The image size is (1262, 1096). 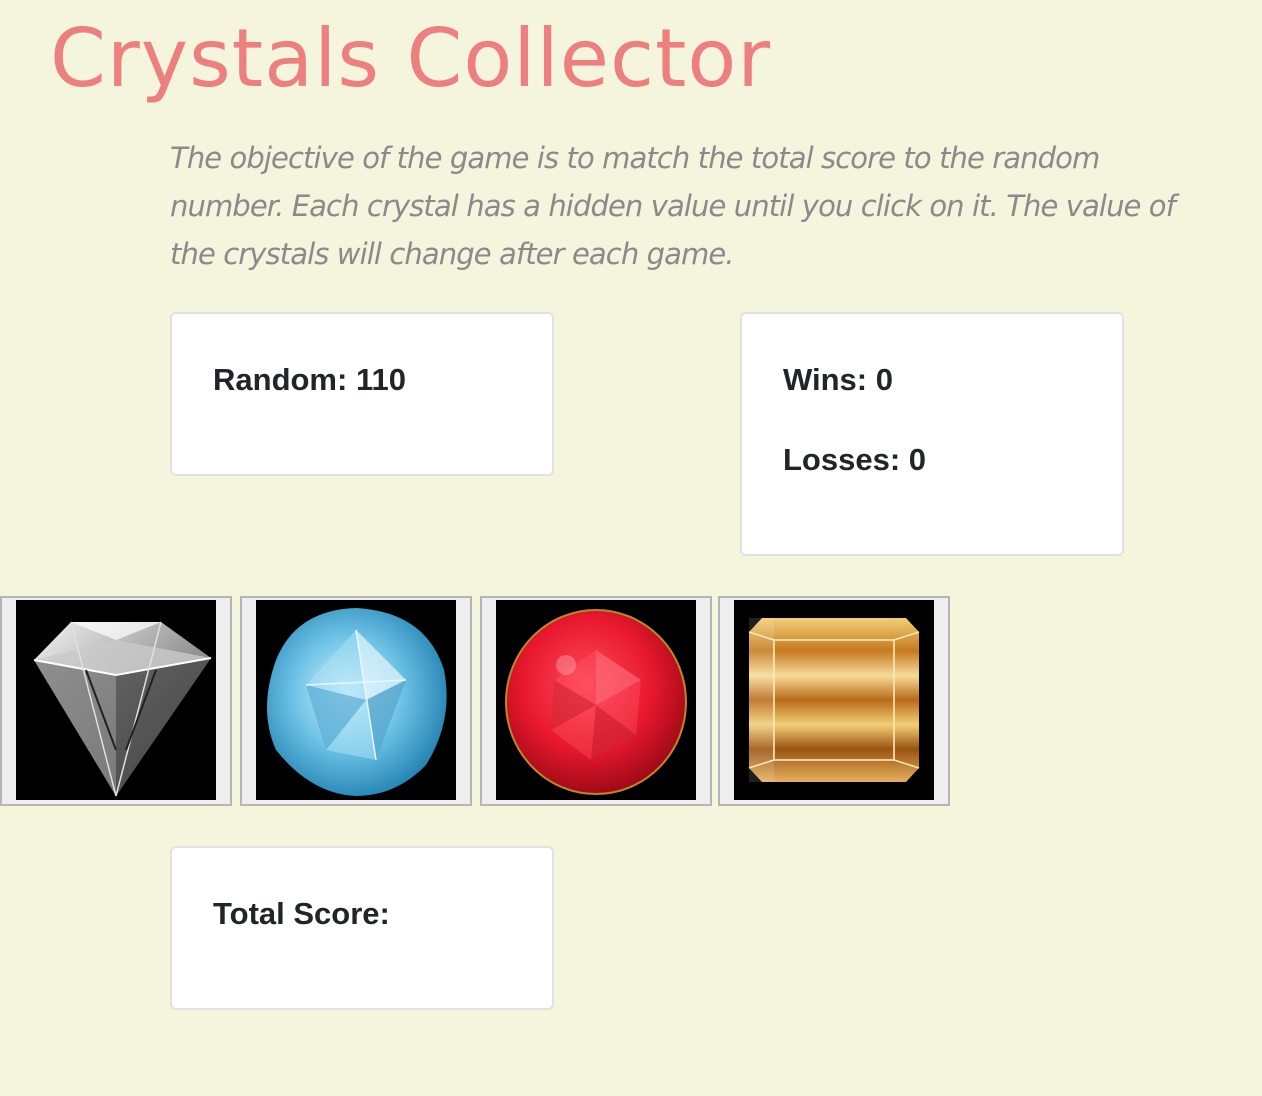 I want to click on crystal-citrine-button, so click(x=834, y=701).